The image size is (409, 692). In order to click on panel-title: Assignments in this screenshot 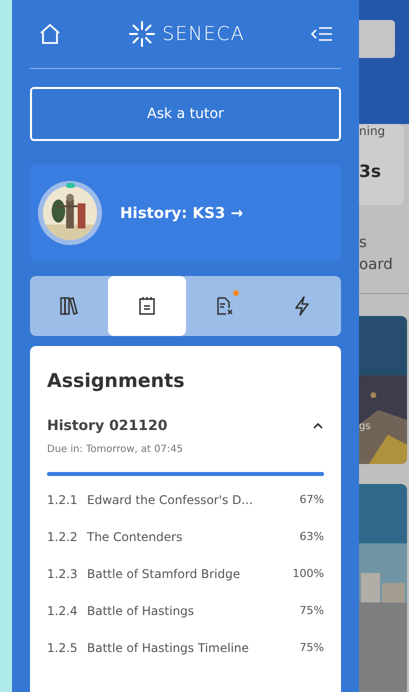, I will do `click(116, 381)`.